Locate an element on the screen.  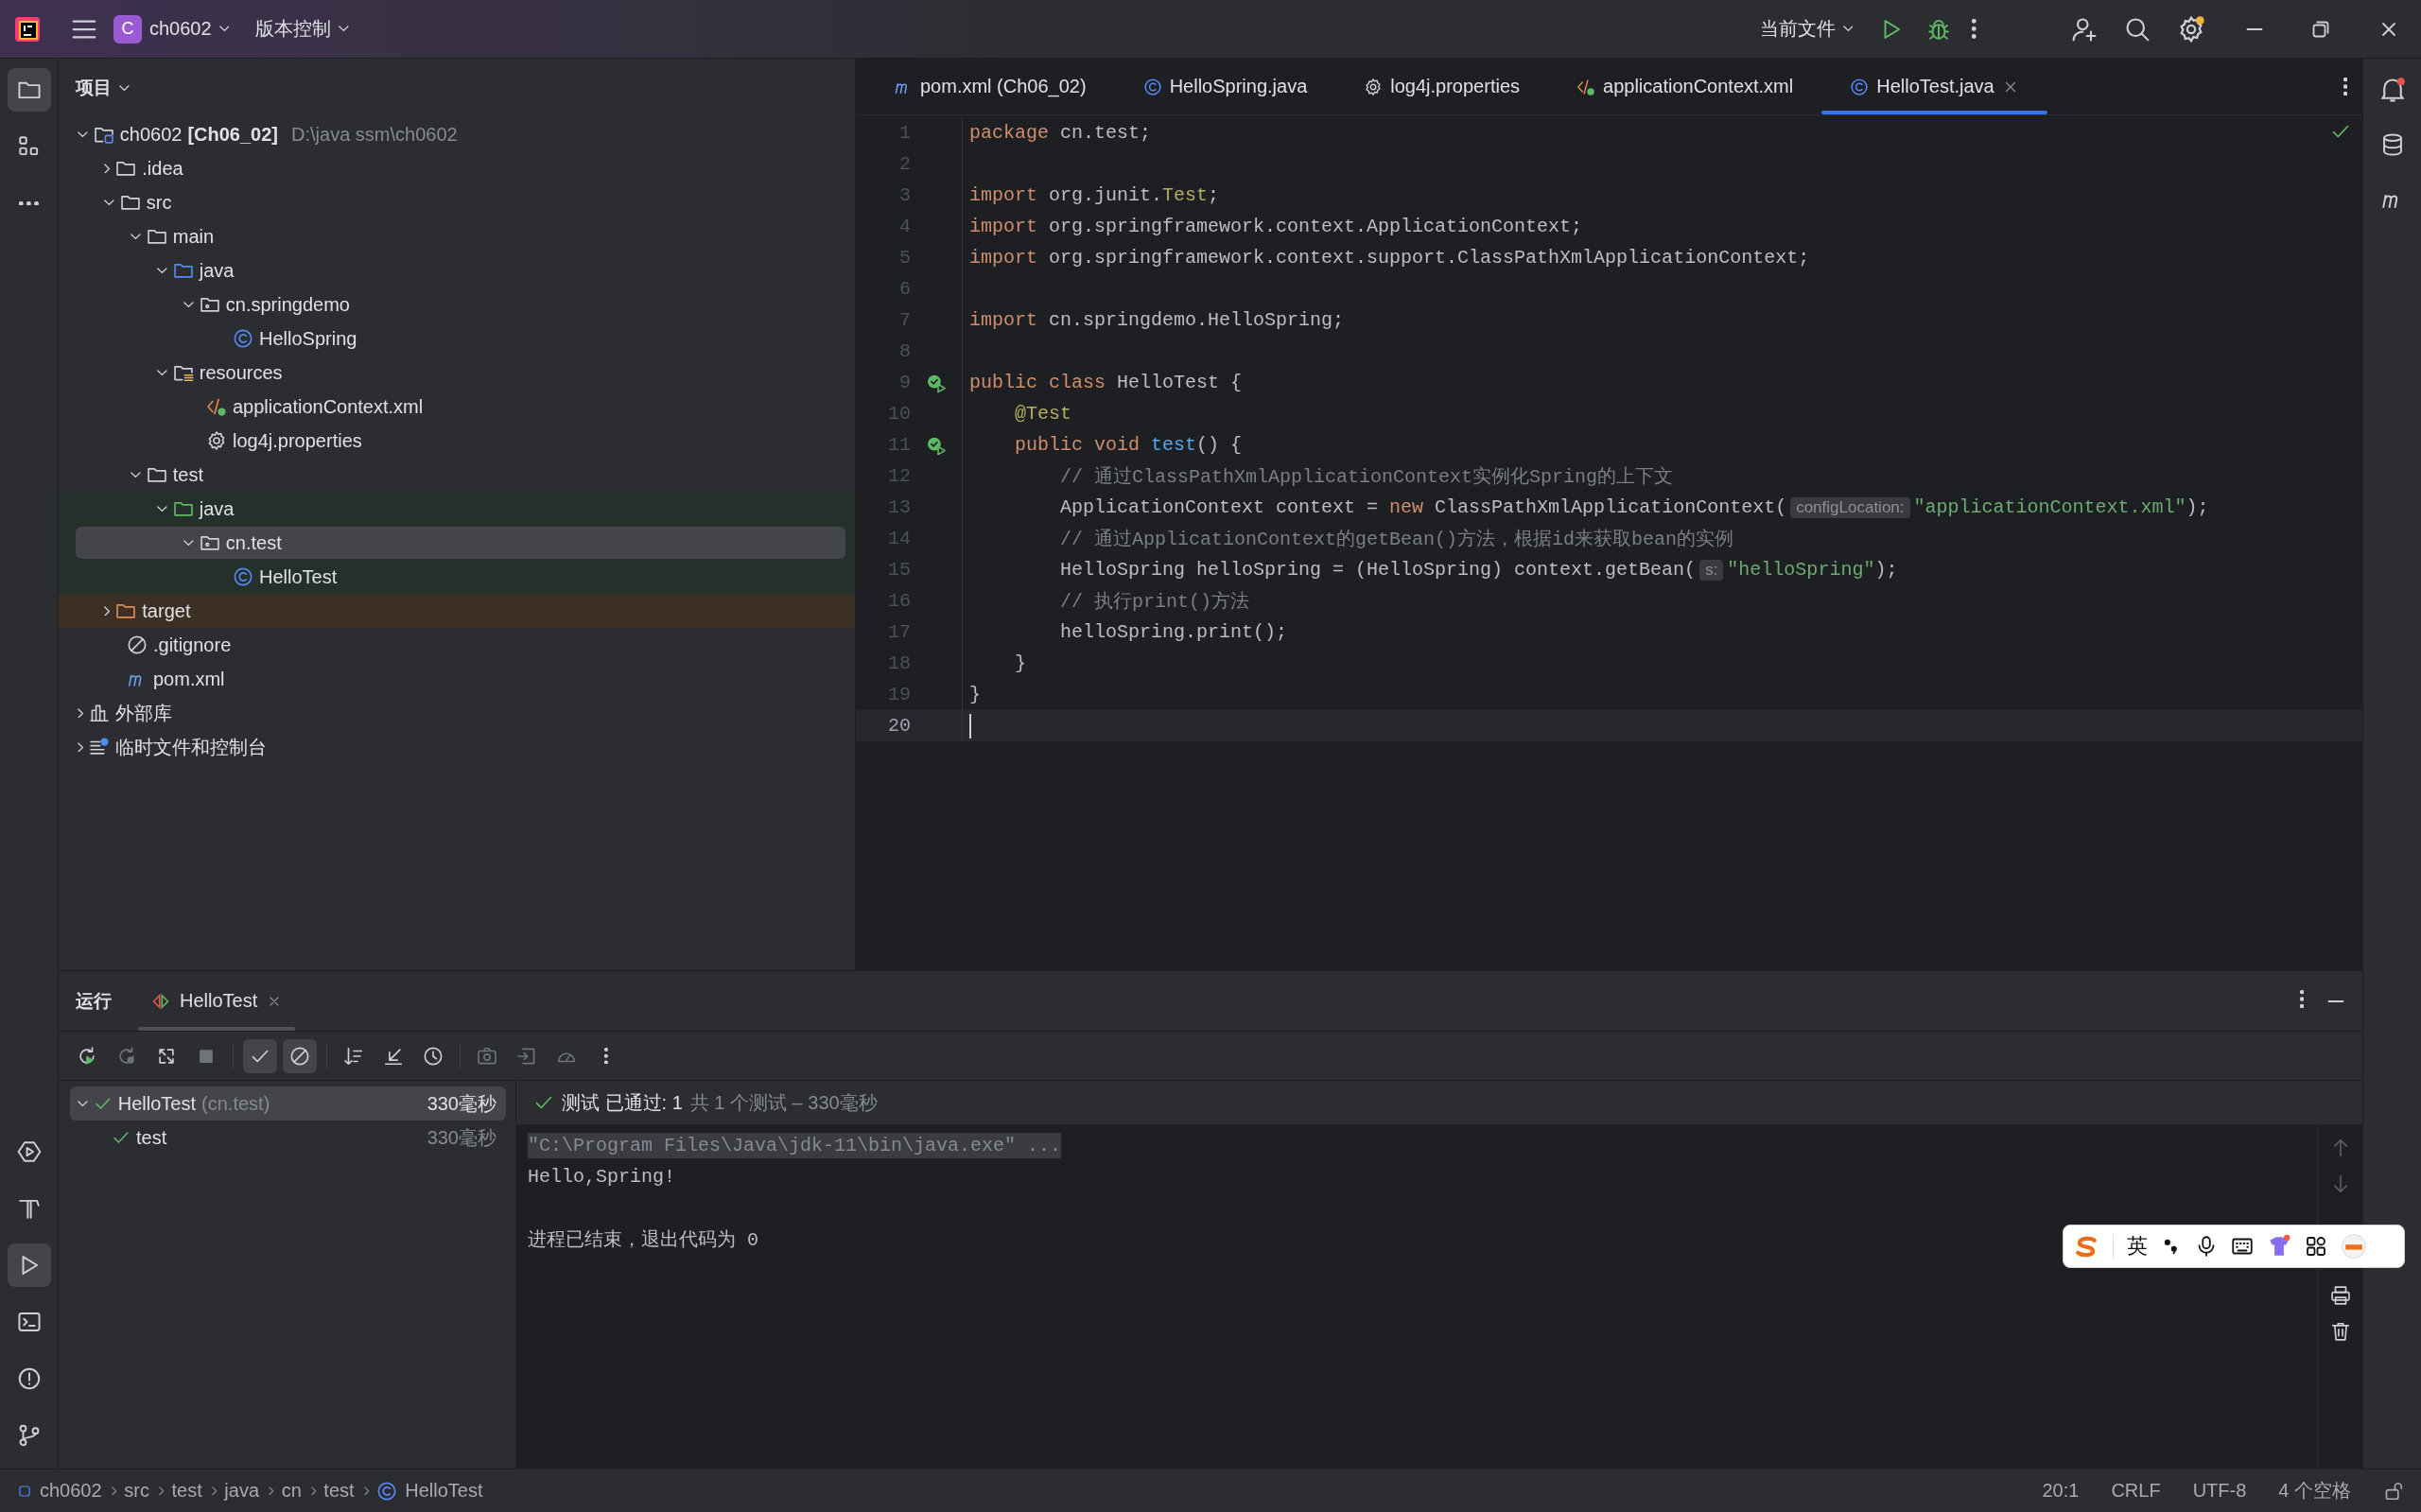
print-icon is located at coordinates (2340, 1295).